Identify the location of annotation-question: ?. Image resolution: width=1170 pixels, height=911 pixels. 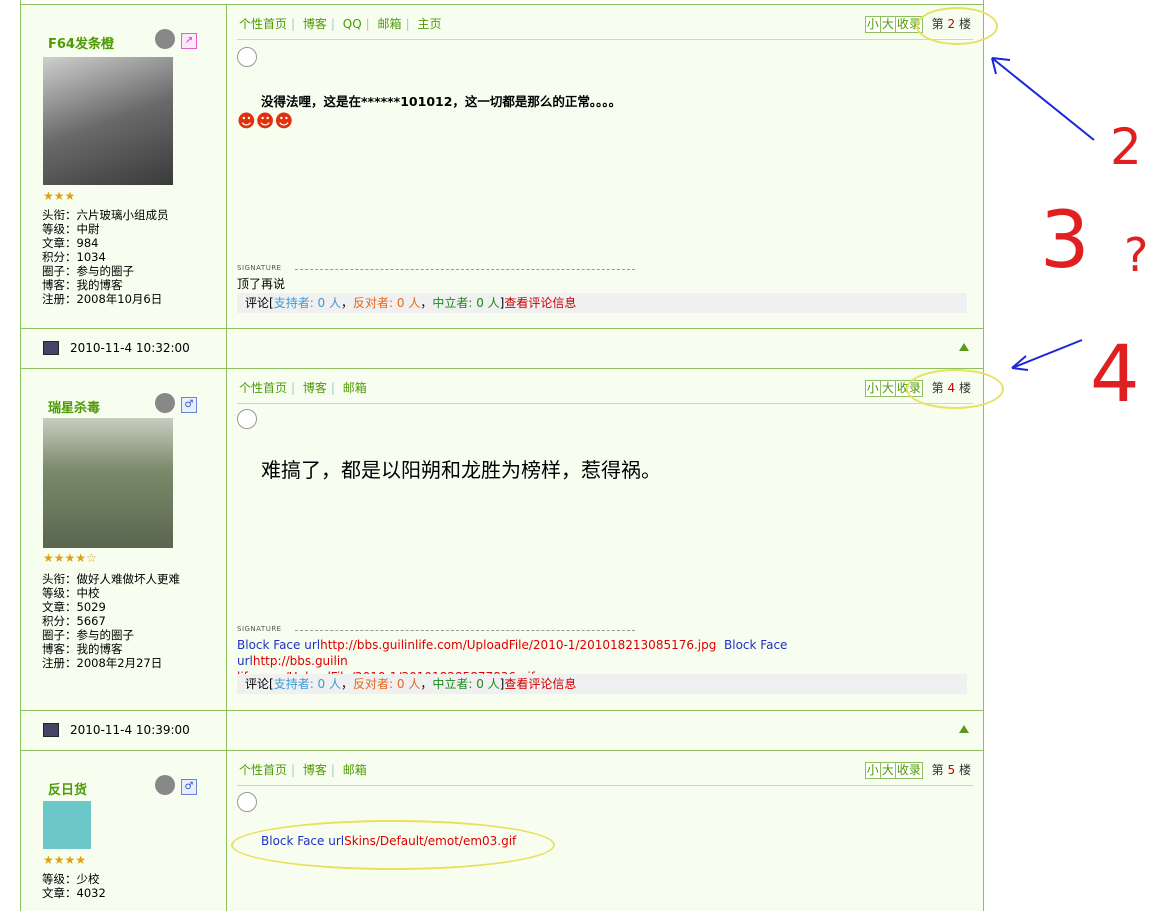
(1136, 255).